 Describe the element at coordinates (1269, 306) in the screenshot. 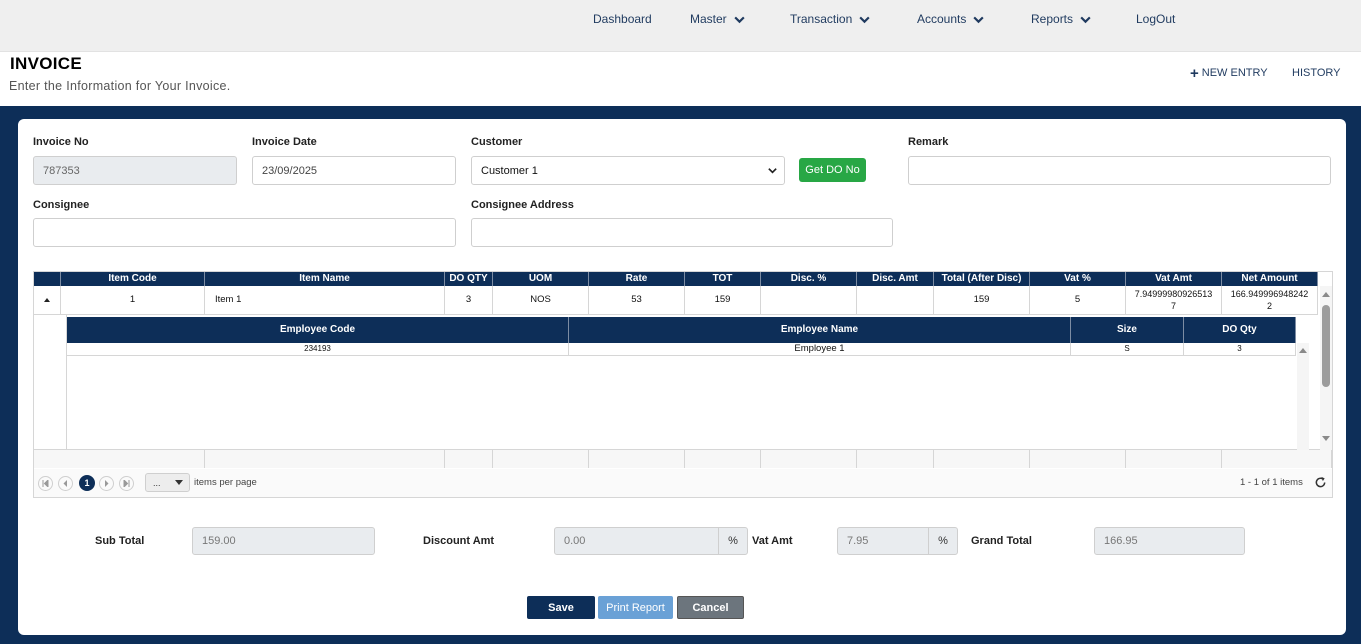

I see `net-amount-line2: 2` at that location.